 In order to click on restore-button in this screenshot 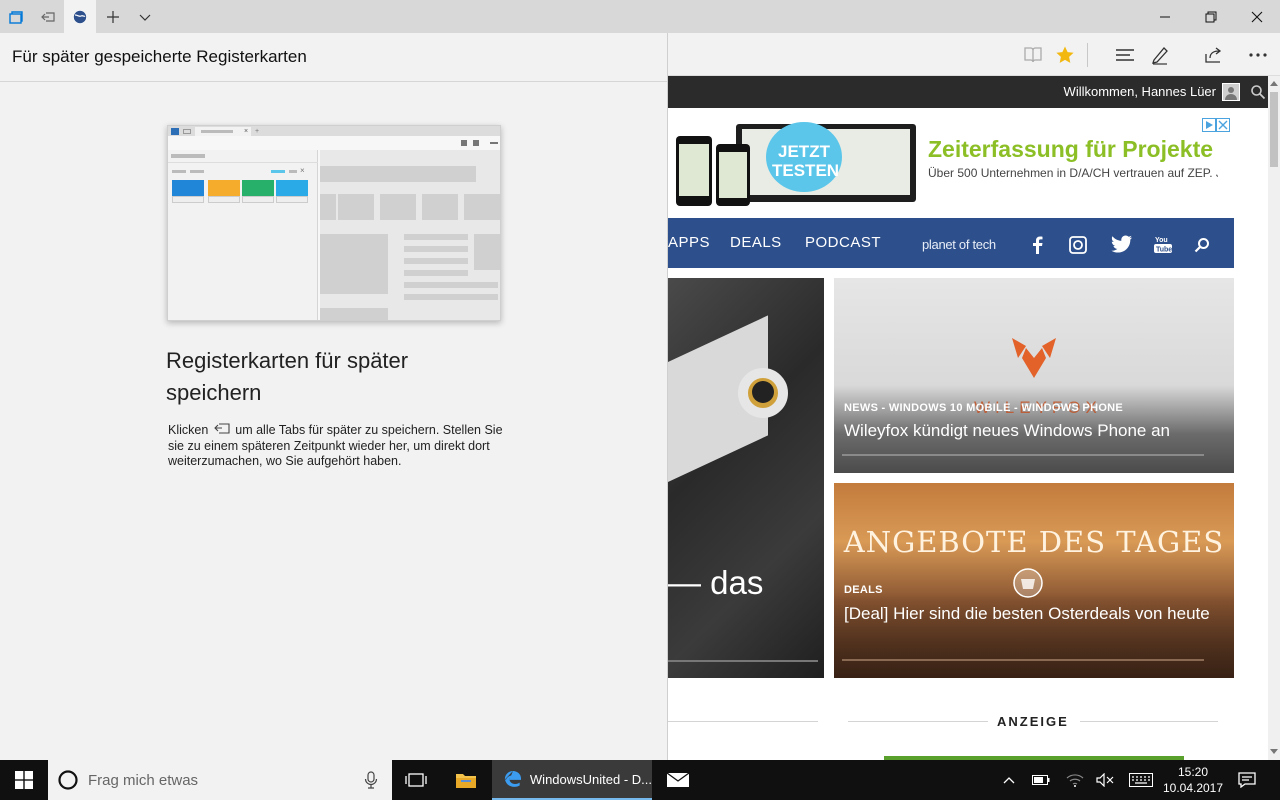, I will do `click(1211, 16)`.